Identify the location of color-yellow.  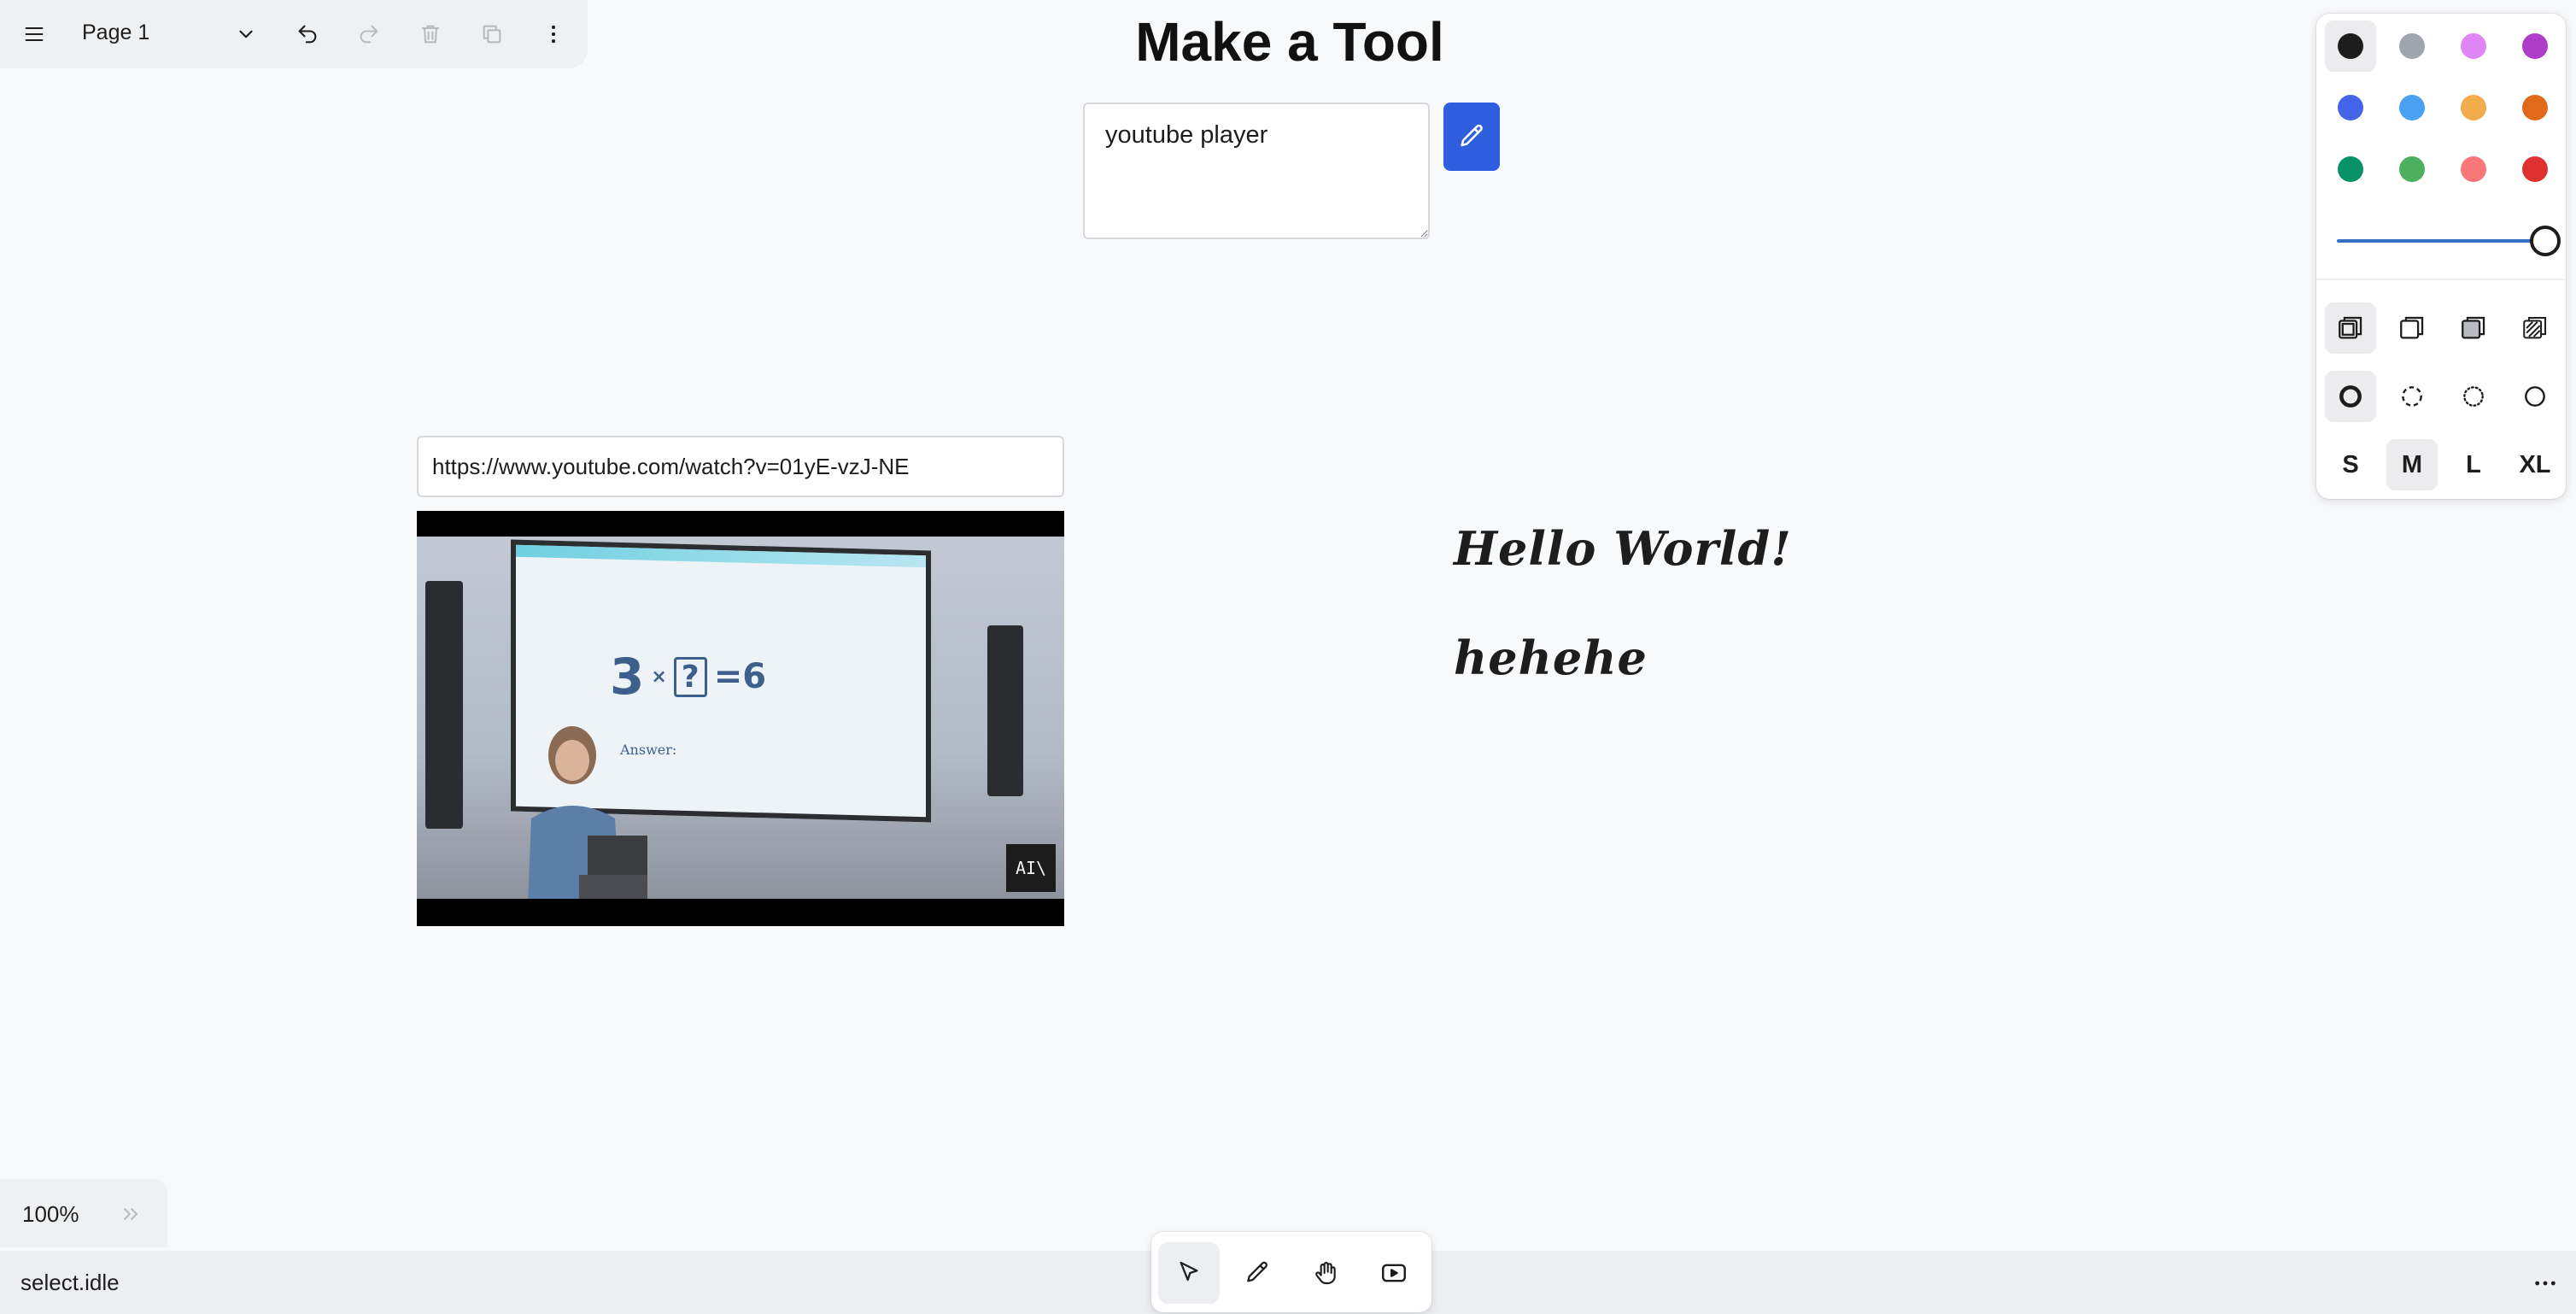
(2473, 107).